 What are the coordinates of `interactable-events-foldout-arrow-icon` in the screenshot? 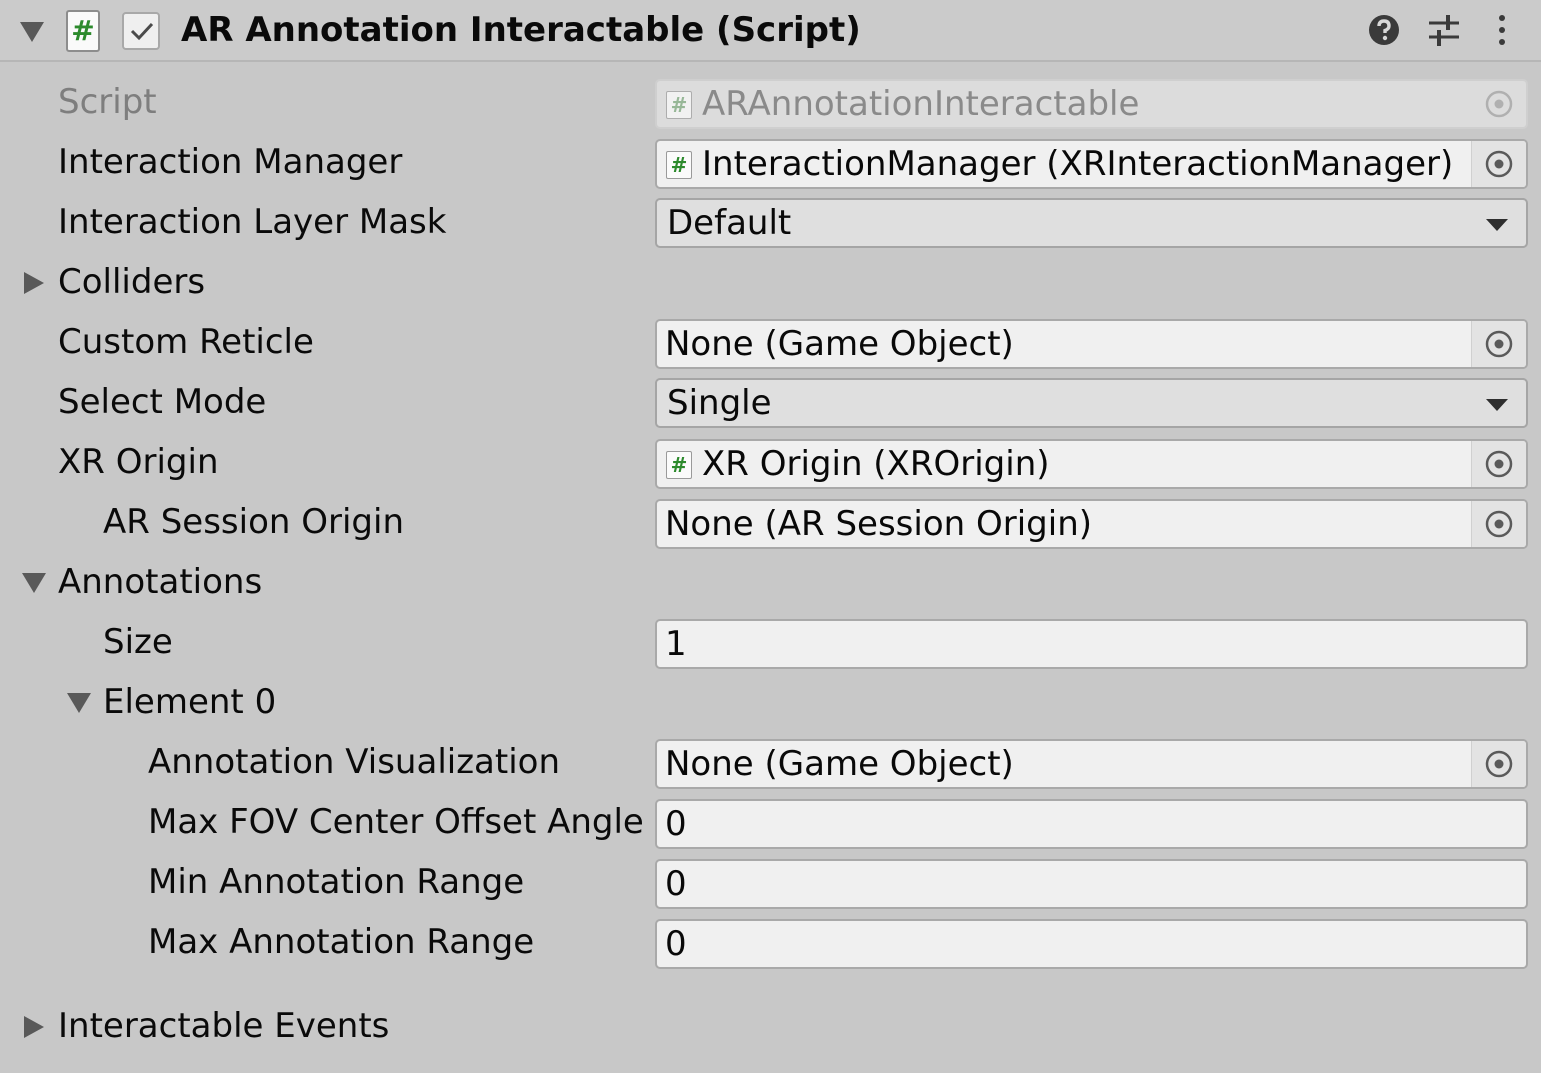 It's located at (34, 1027).